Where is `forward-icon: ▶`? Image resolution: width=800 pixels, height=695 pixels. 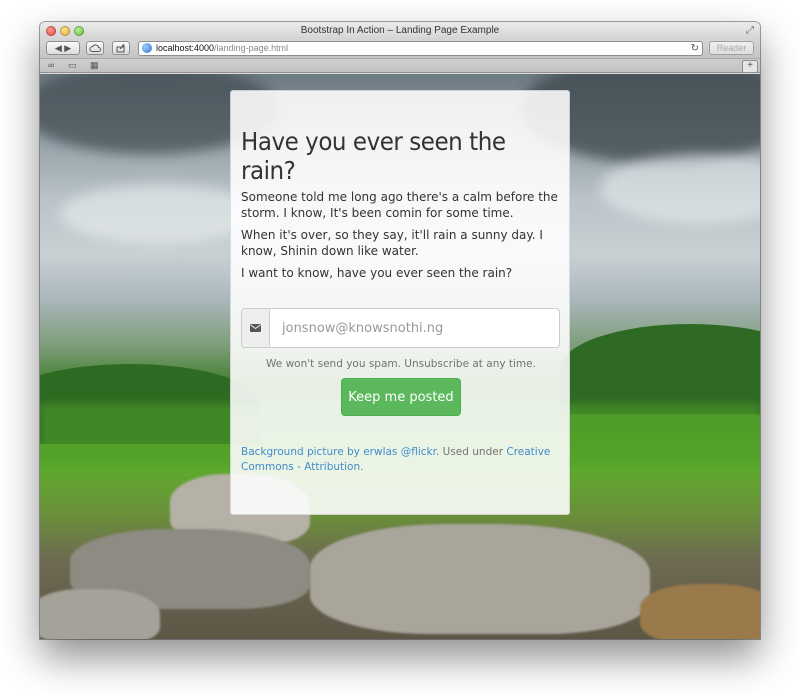 forward-icon: ▶ is located at coordinates (67, 48).